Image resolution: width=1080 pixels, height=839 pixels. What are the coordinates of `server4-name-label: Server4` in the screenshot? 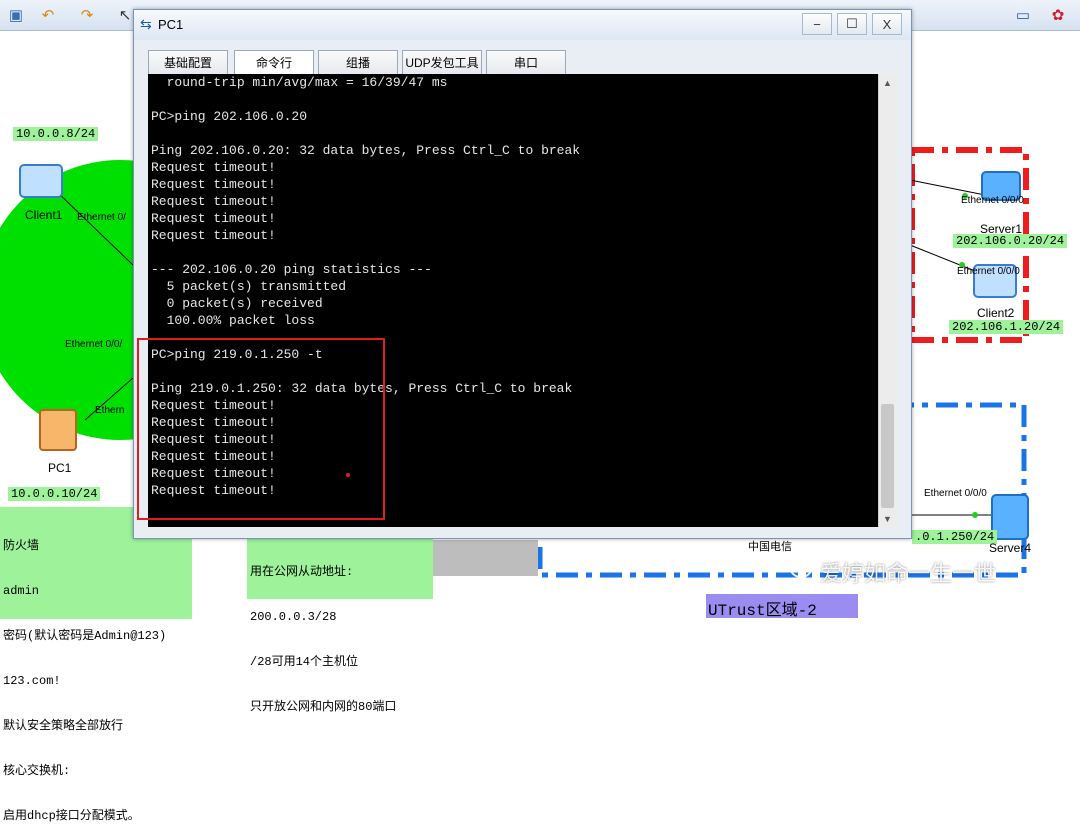 It's located at (1010, 548).